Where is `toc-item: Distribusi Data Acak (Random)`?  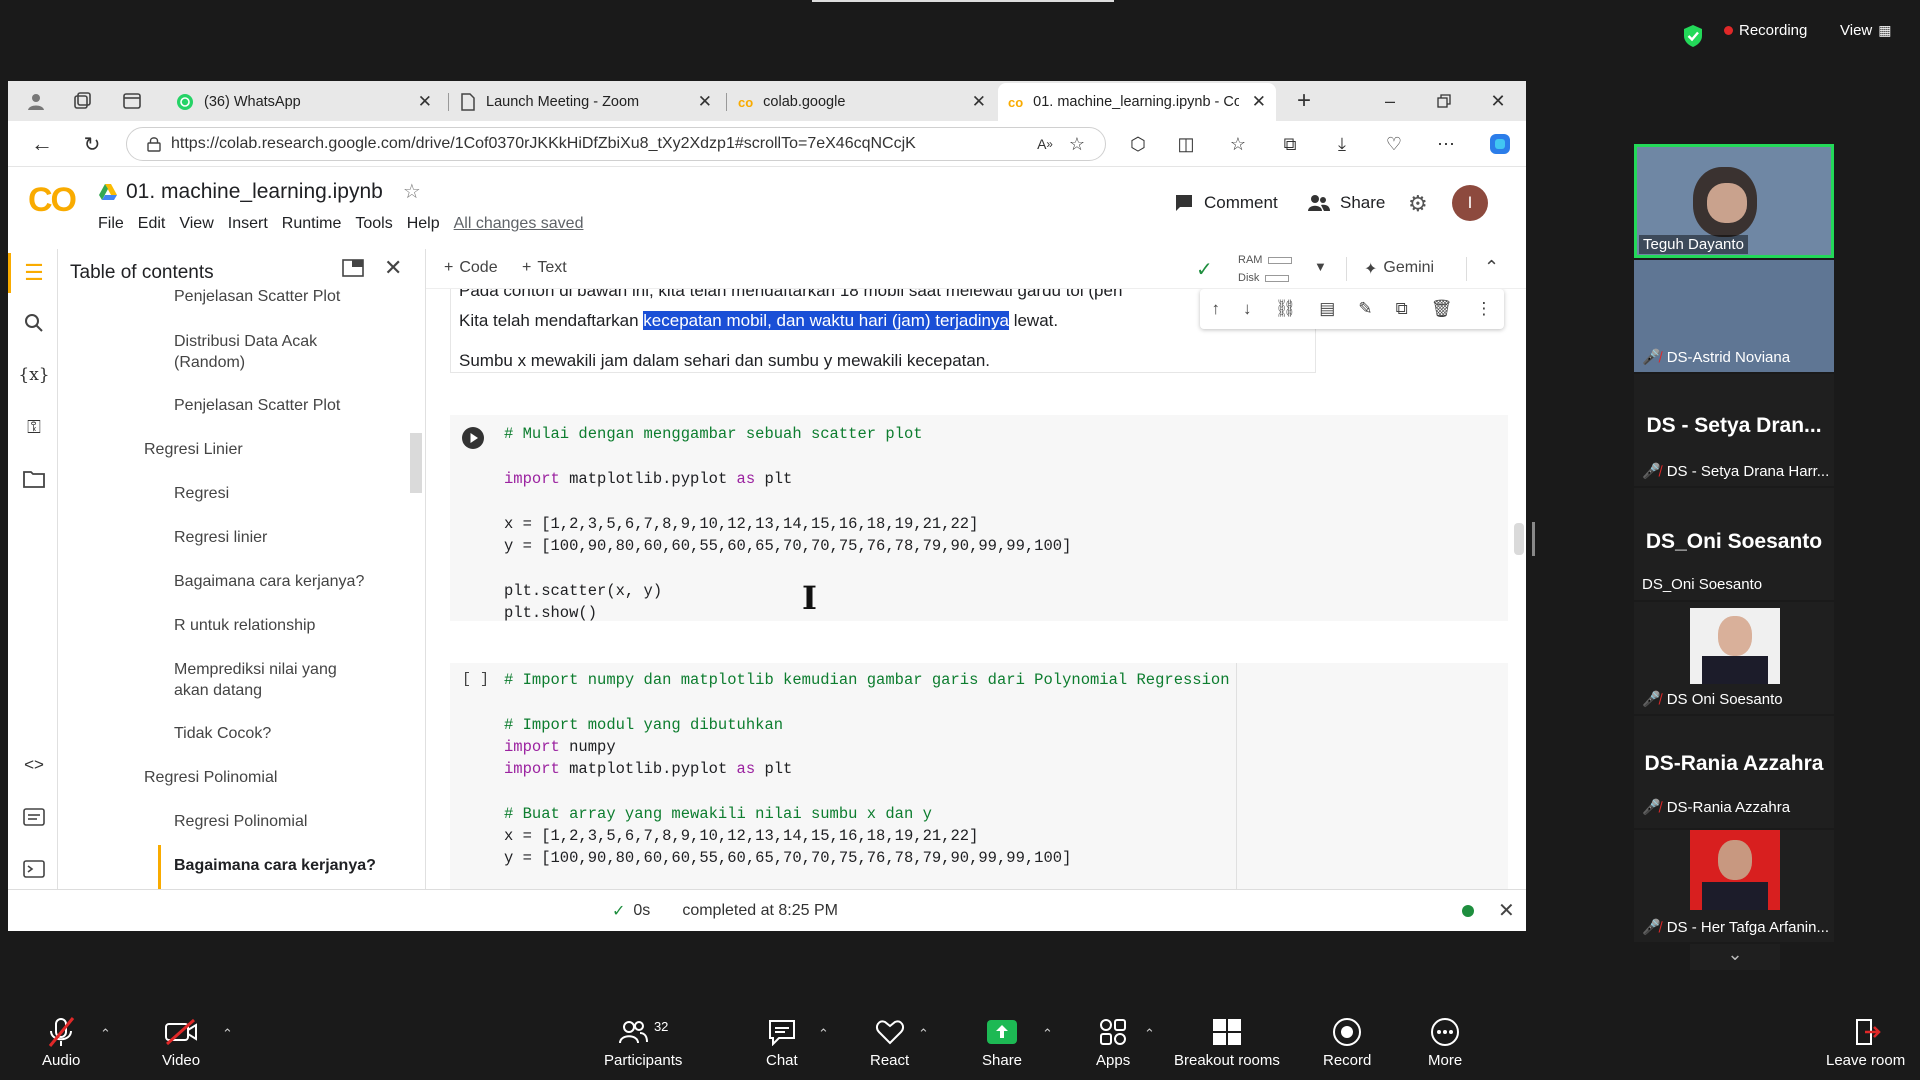
toc-item: Distribusi Data Acak (Random) is located at coordinates (269, 352).